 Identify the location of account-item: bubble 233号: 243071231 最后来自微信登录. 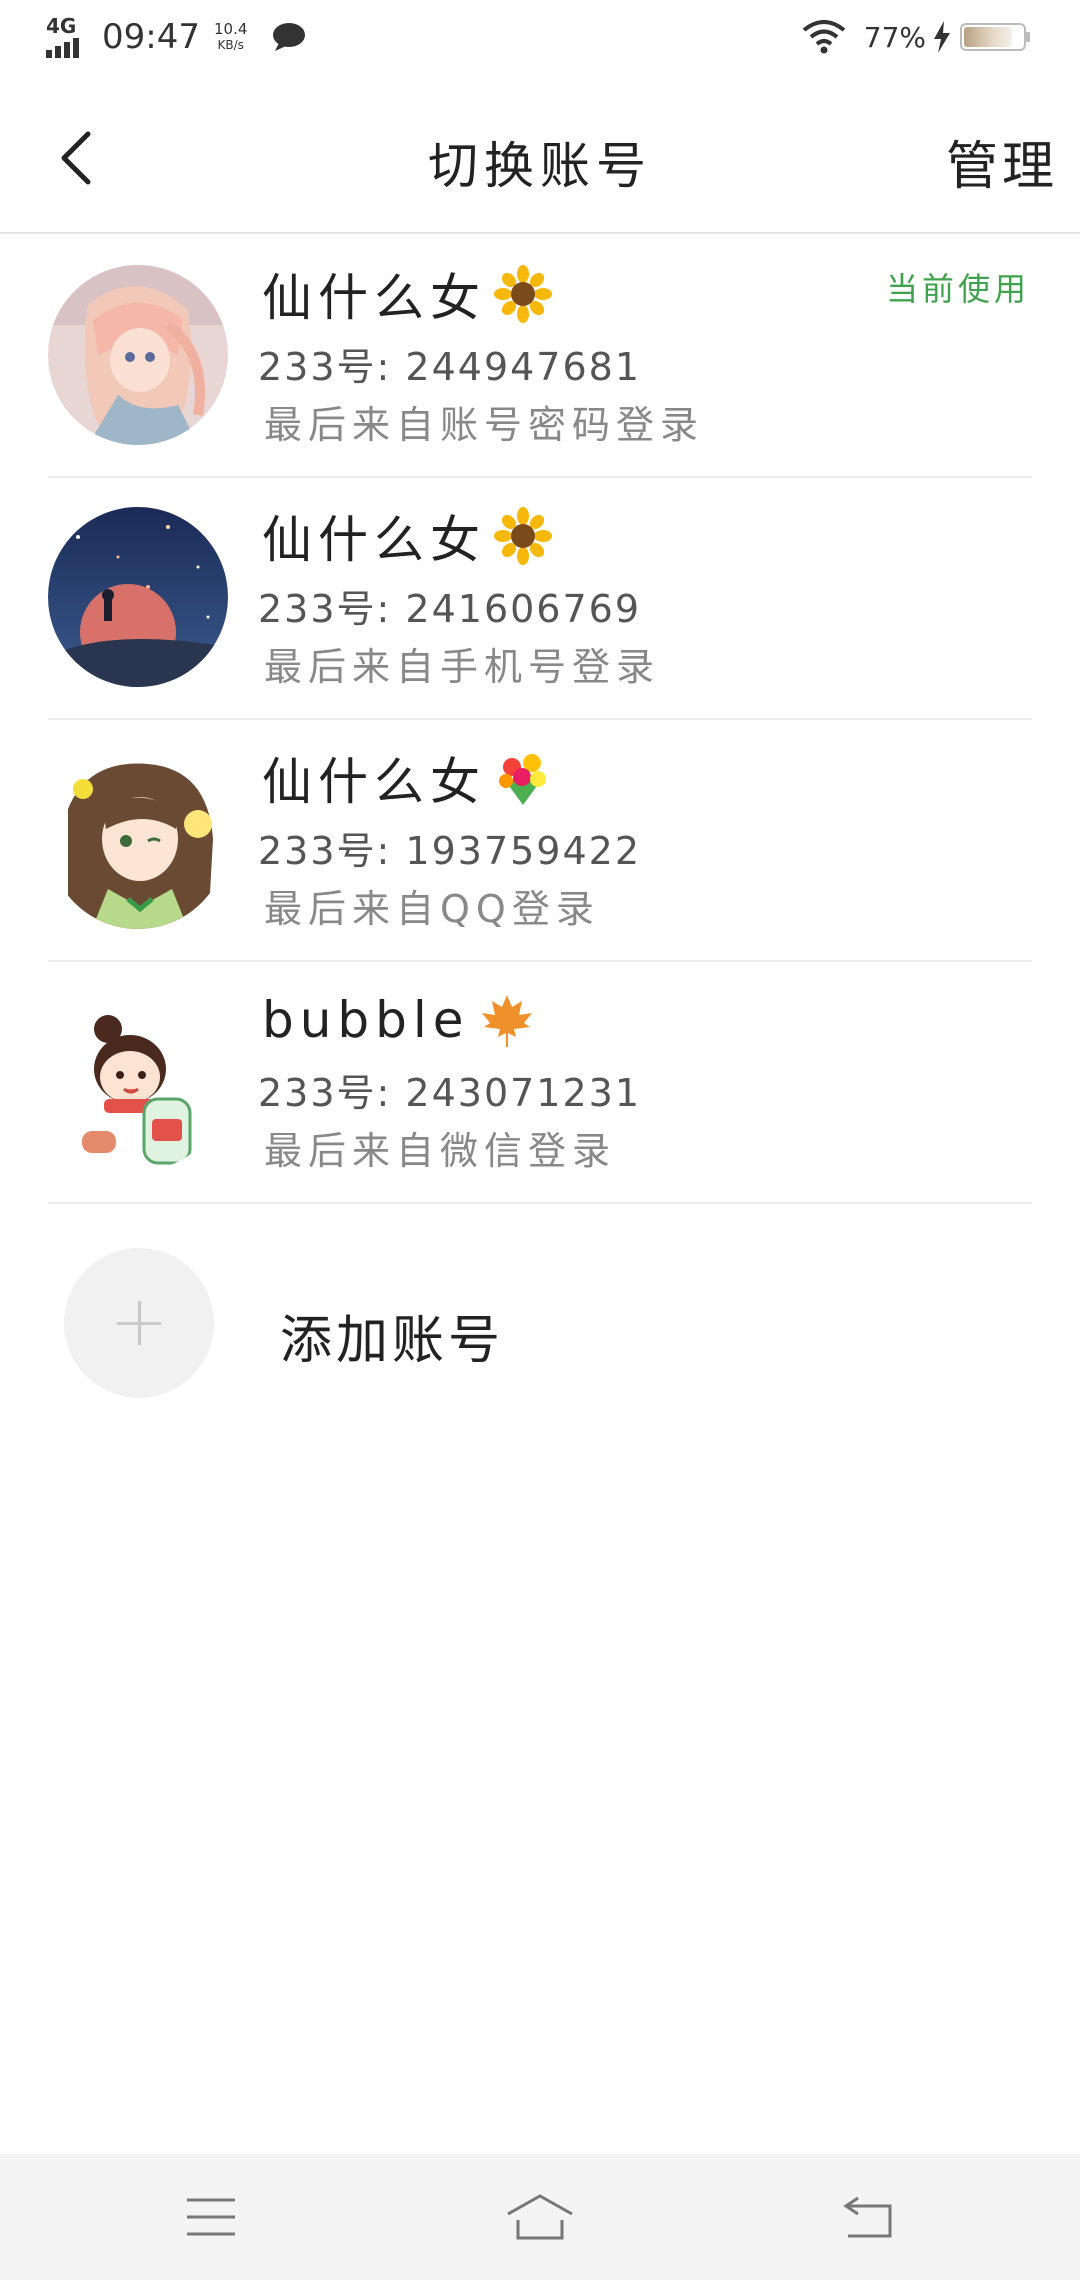
(540, 1083).